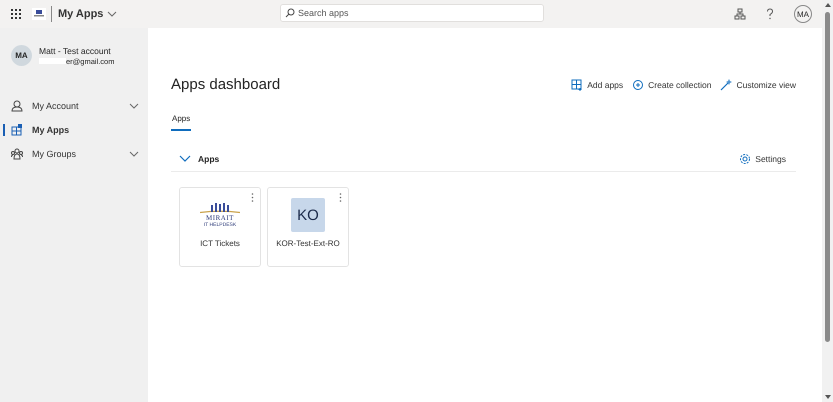  Describe the element at coordinates (803, 14) in the screenshot. I see `avatar-button: MA` at that location.